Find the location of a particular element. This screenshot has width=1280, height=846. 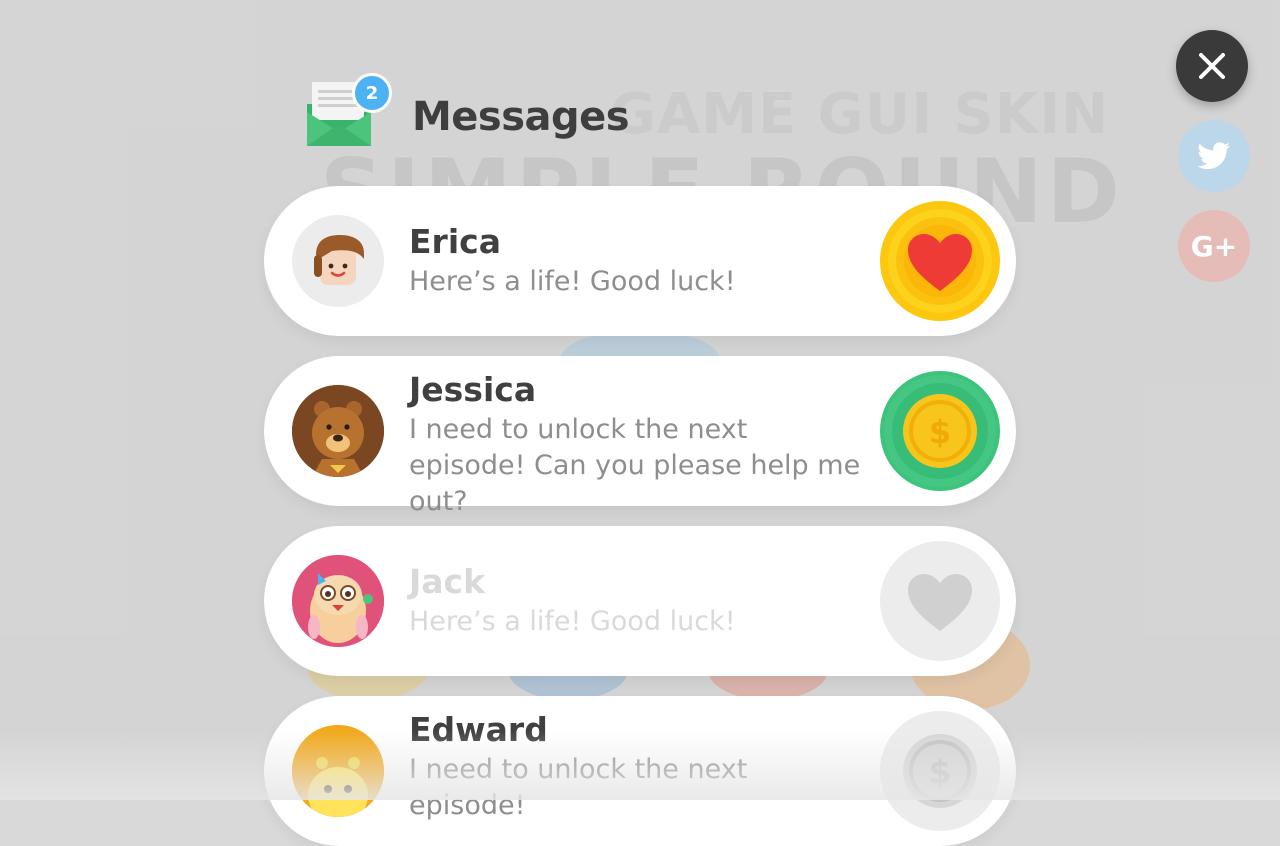

send-coin-button-disabled: $ is located at coordinates (940, 771).